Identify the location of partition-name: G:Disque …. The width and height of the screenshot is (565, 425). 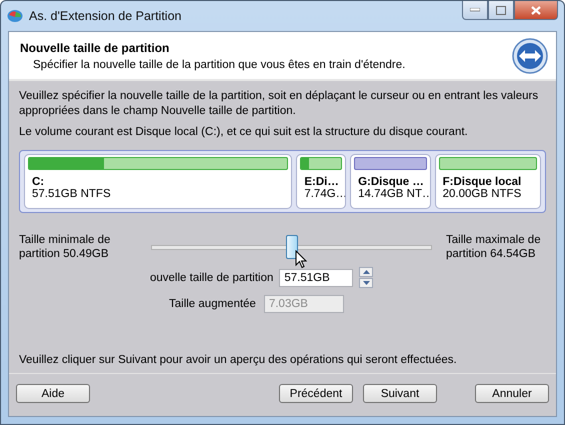
(391, 182).